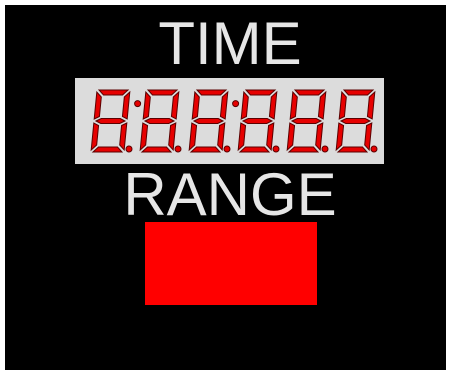  Describe the element at coordinates (355, 121) in the screenshot. I see `digit-6-segment-g` at that location.